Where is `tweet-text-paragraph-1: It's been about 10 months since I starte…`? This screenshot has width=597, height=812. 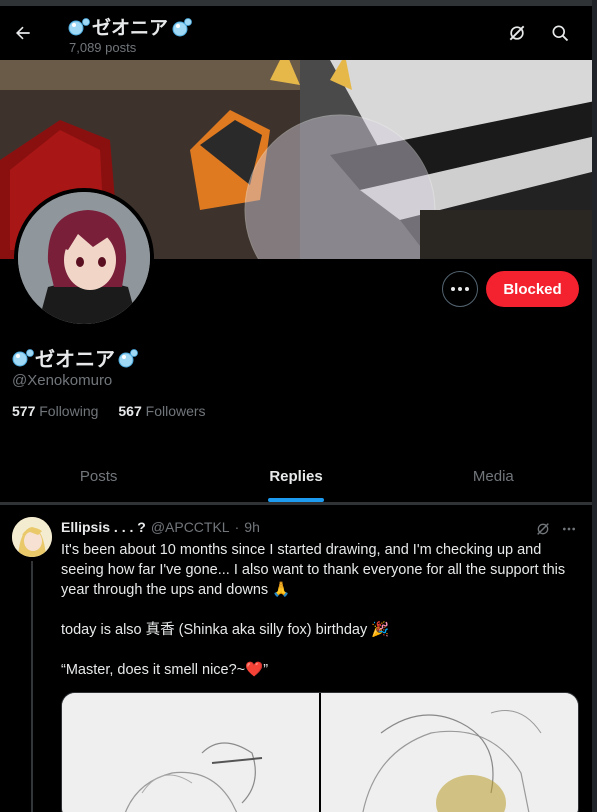 tweet-text-paragraph-1: It's been about 10 months since I starte… is located at coordinates (313, 570).